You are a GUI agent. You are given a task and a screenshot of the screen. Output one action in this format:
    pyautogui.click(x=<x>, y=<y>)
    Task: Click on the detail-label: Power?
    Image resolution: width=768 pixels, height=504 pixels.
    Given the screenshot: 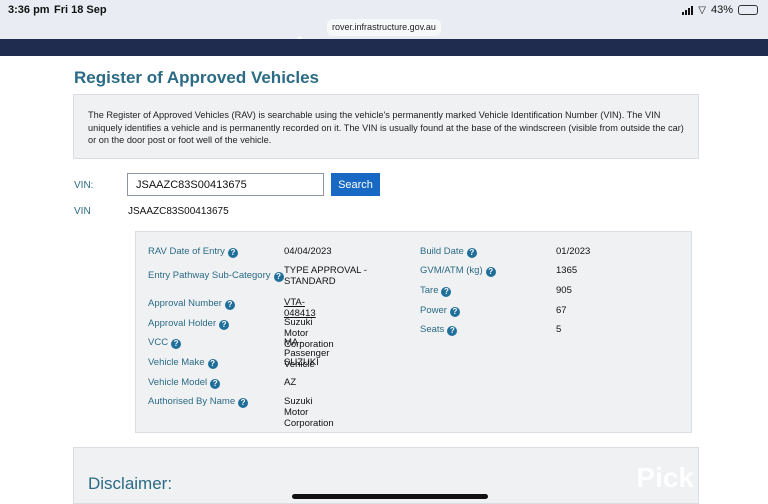 What is the action you would take?
    pyautogui.click(x=440, y=311)
    